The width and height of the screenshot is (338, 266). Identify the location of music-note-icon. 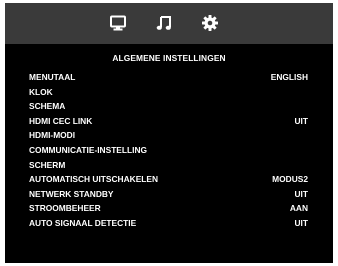
(164, 23).